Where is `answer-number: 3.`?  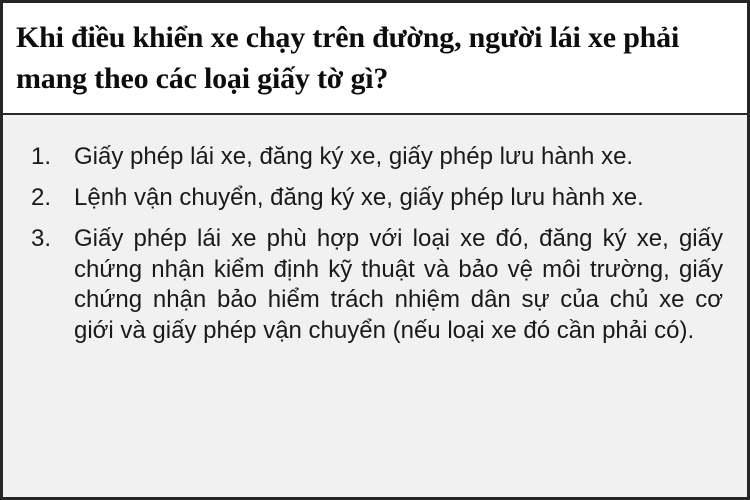 answer-number: 3. is located at coordinates (41, 238).